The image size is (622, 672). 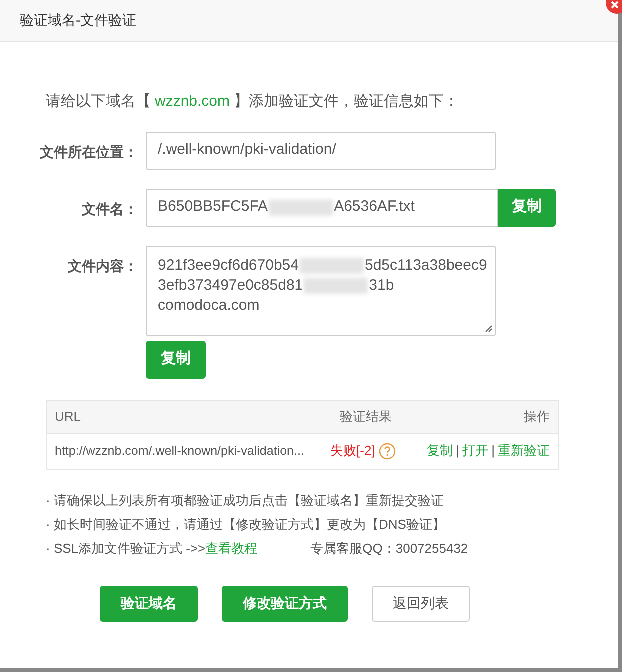 What do you see at coordinates (475, 451) in the screenshot?
I see `action-link: 打开` at bounding box center [475, 451].